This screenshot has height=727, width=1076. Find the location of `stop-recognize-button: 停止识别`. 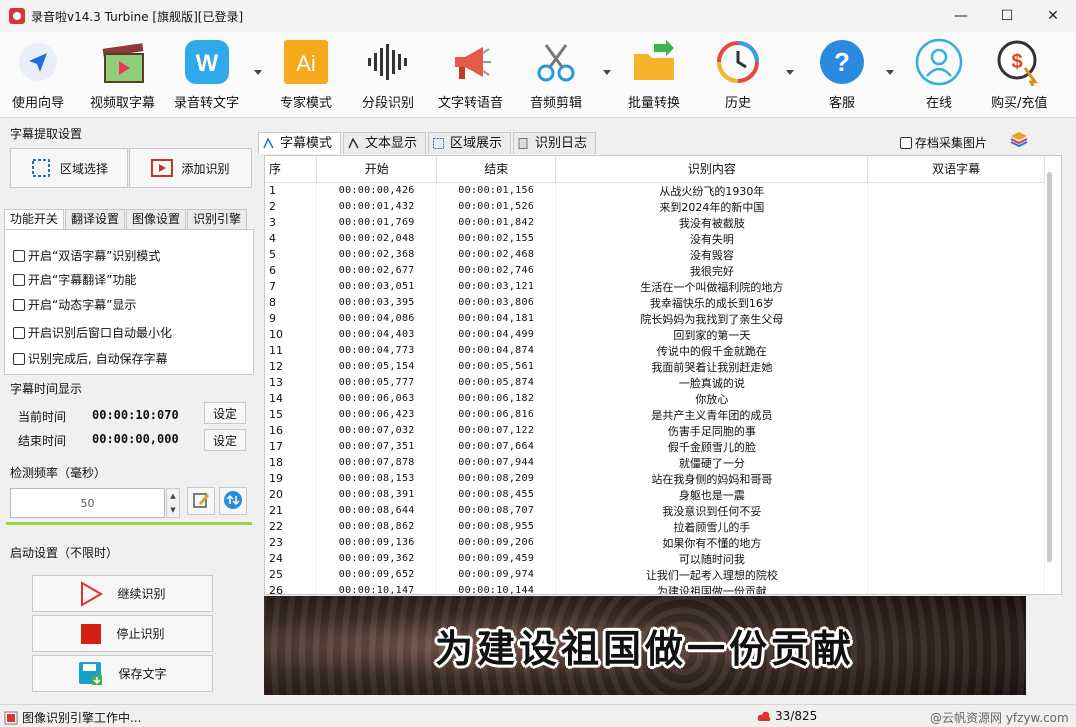

stop-recognize-button: 停止识别 is located at coordinates (122, 633).